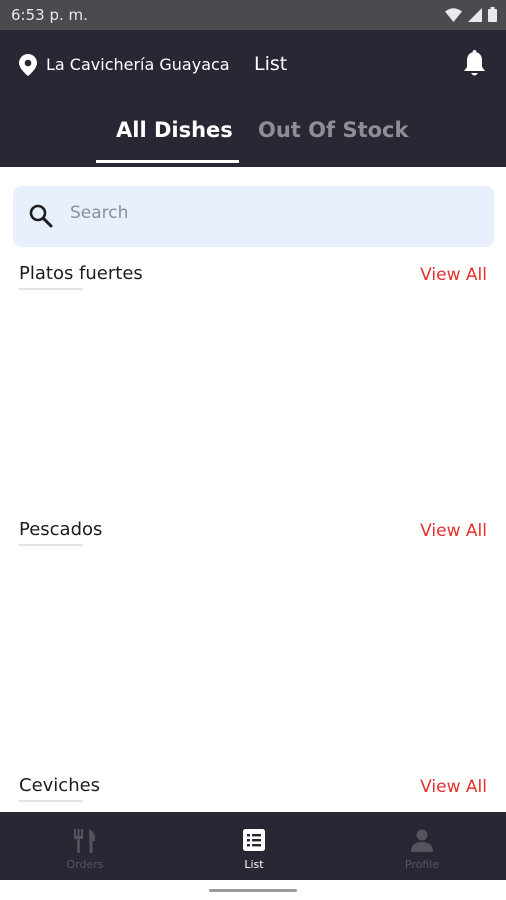  Describe the element at coordinates (492, 14) in the screenshot. I see `battery-icon` at that location.